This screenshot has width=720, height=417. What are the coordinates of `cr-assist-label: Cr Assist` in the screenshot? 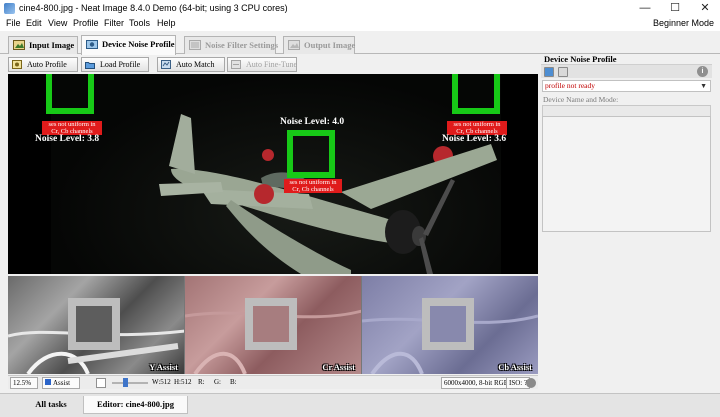 It's located at (338, 367).